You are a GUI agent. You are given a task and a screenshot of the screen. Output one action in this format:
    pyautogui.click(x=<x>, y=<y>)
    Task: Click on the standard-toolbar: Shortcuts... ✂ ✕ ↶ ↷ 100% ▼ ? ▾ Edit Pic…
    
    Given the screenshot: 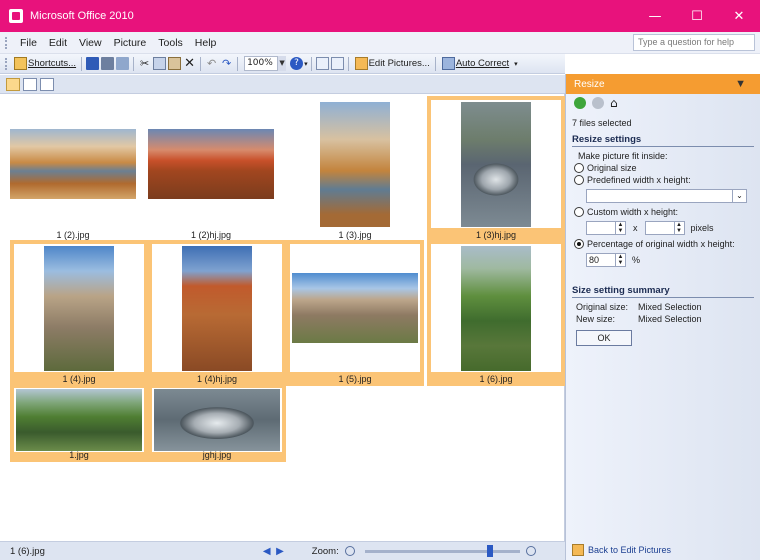 What is the action you would take?
    pyautogui.click(x=282, y=64)
    